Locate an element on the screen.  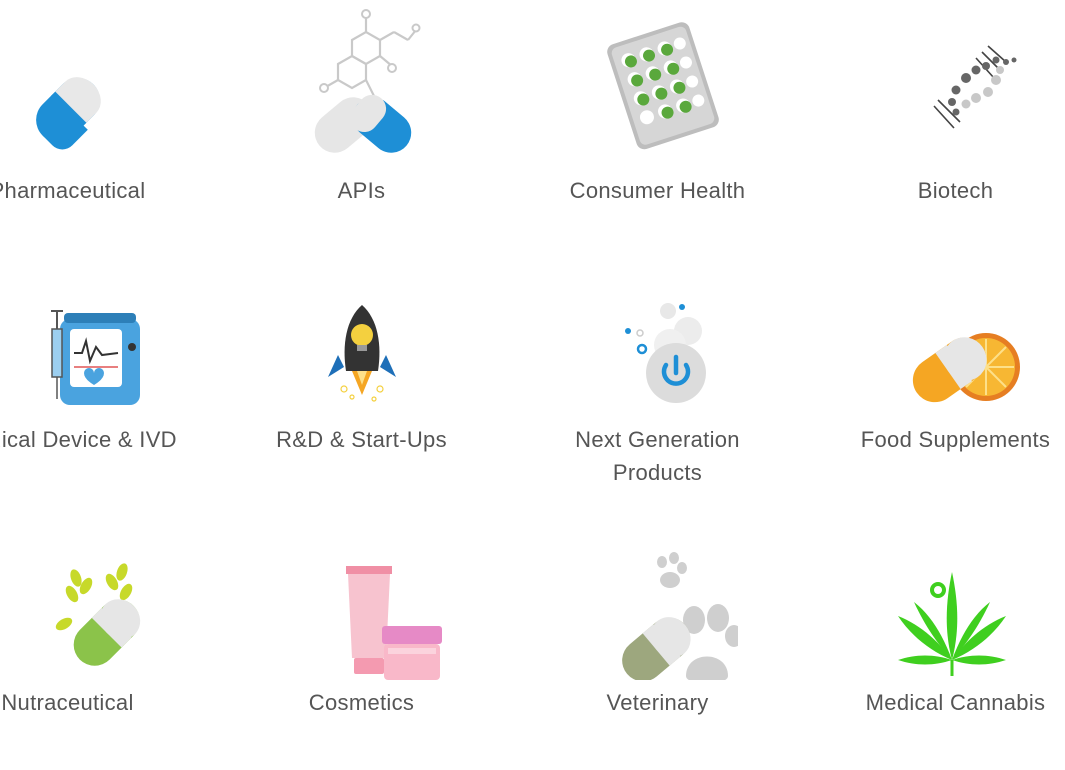
category-label: Next Generation Products is located at coordinates (658, 456).